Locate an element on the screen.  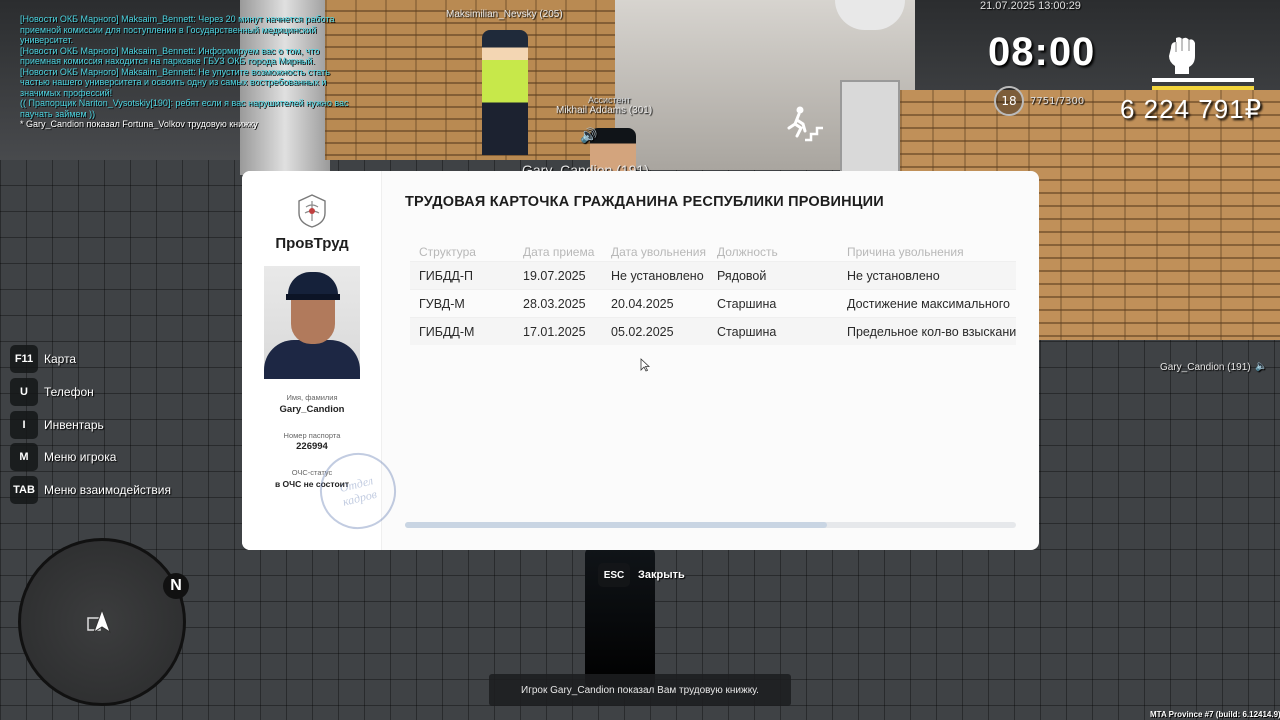
hotkey-label: Меню взаимодействия is located at coordinates (107, 490).